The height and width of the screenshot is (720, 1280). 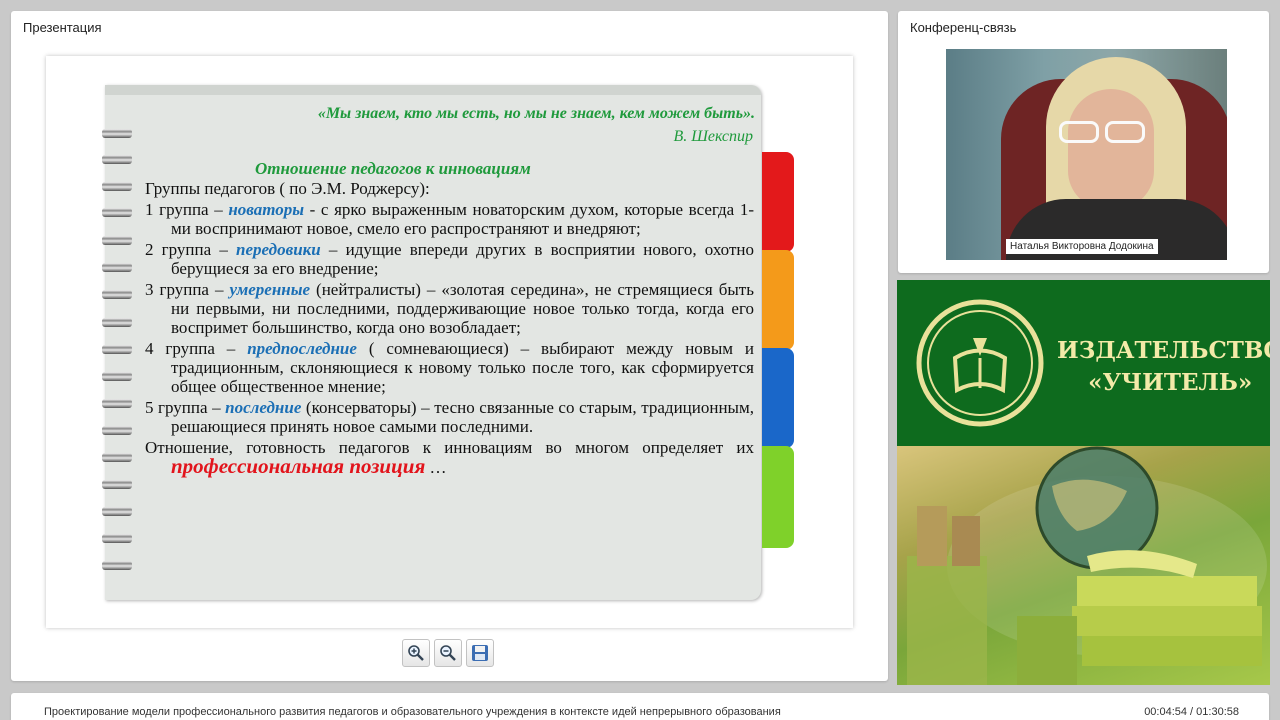 I want to click on tab-green, so click(x=778, y=497).